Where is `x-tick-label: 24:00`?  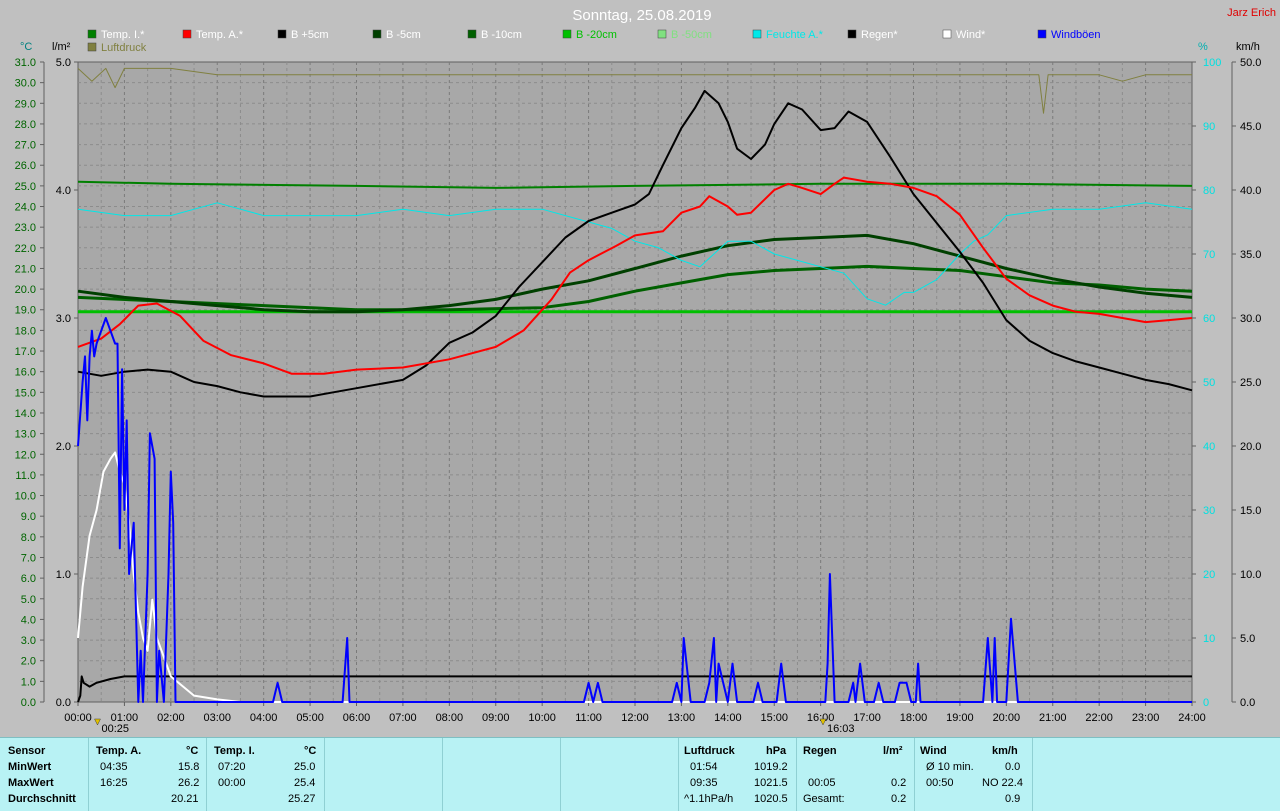
x-tick-label: 24:00 is located at coordinates (1192, 718).